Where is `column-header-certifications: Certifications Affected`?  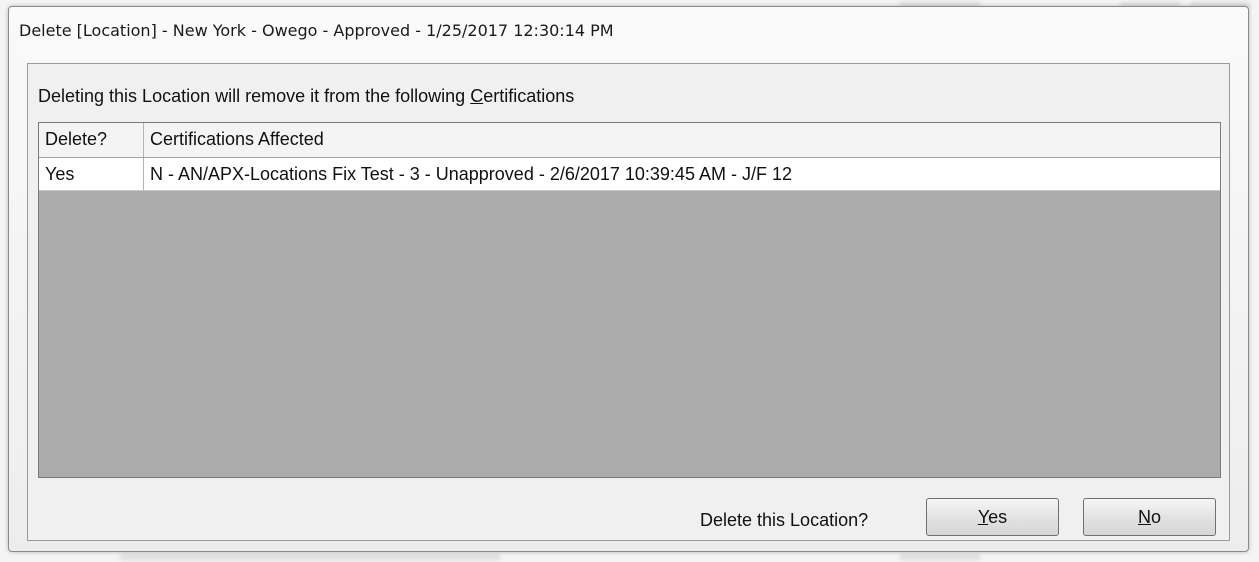
column-header-certifications: Certifications Affected is located at coordinates (682, 140).